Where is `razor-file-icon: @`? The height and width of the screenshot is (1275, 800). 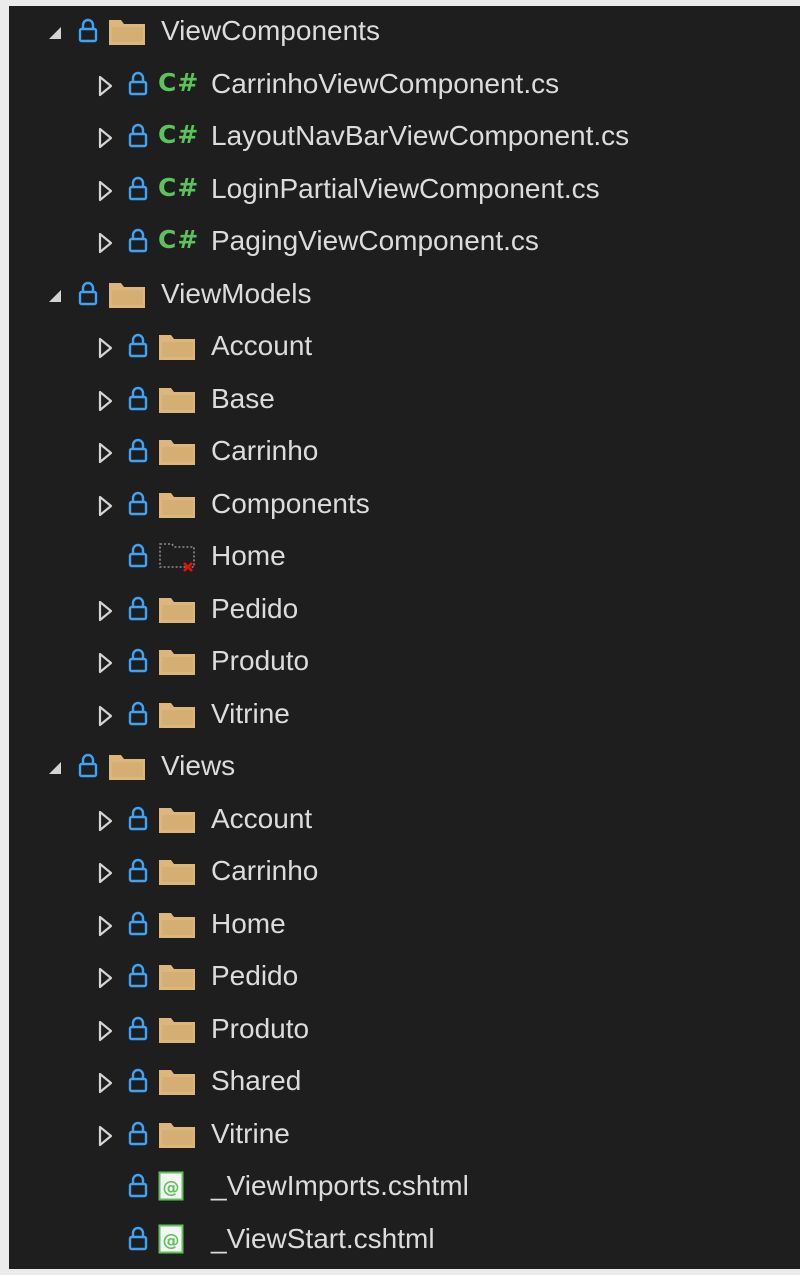 razor-file-icon: @ is located at coordinates (171, 1186).